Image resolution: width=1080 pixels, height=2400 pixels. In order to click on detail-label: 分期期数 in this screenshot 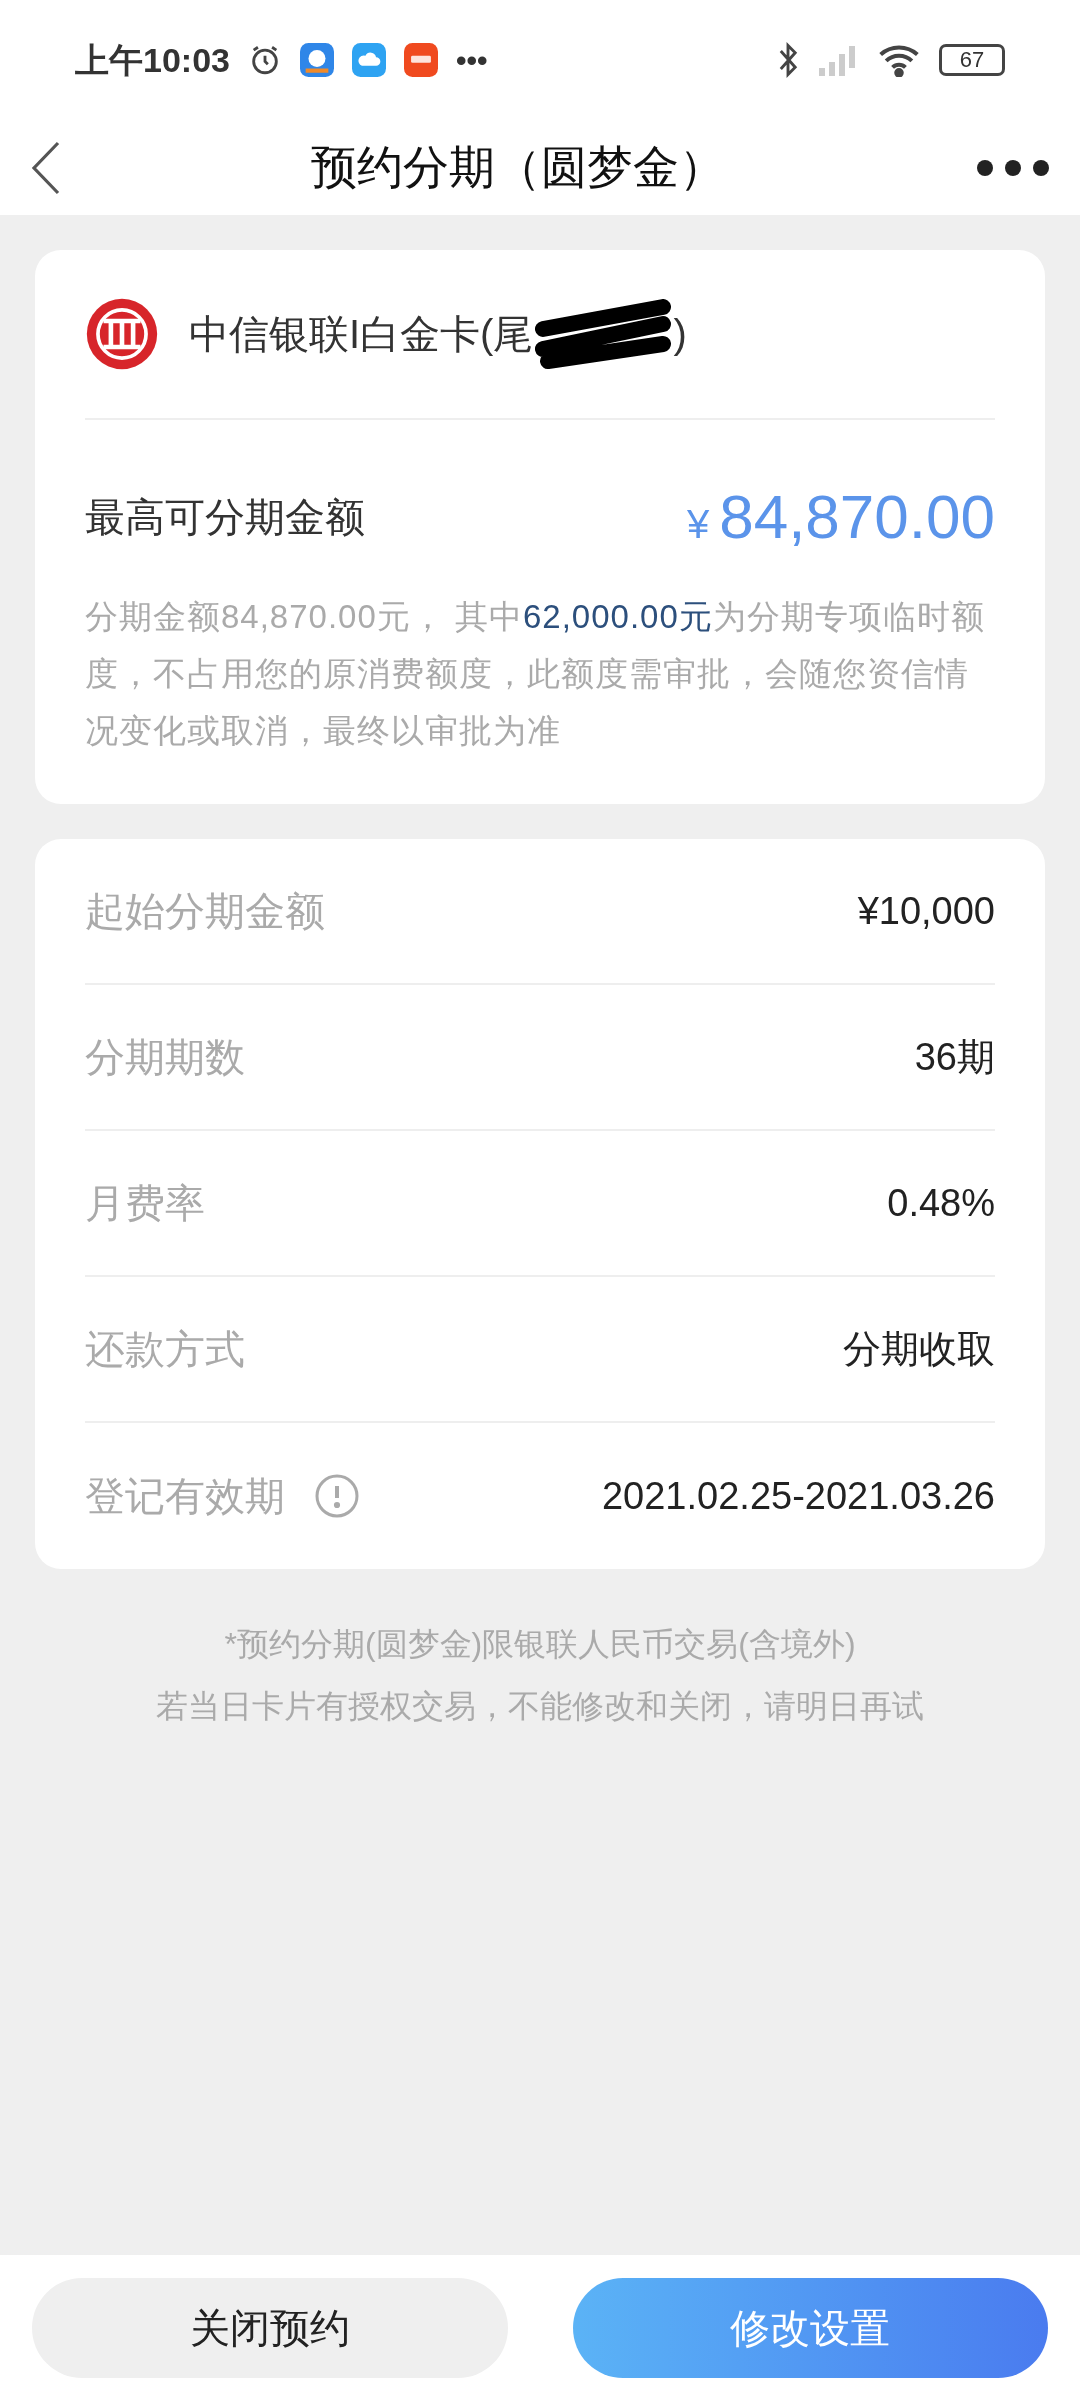, I will do `click(165, 1057)`.